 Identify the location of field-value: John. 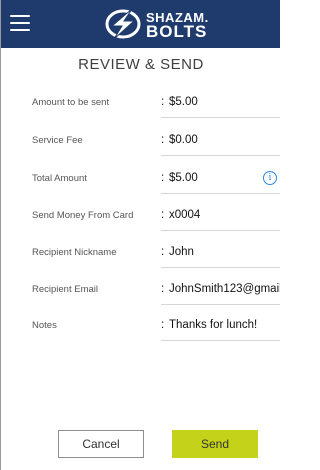
(181, 252).